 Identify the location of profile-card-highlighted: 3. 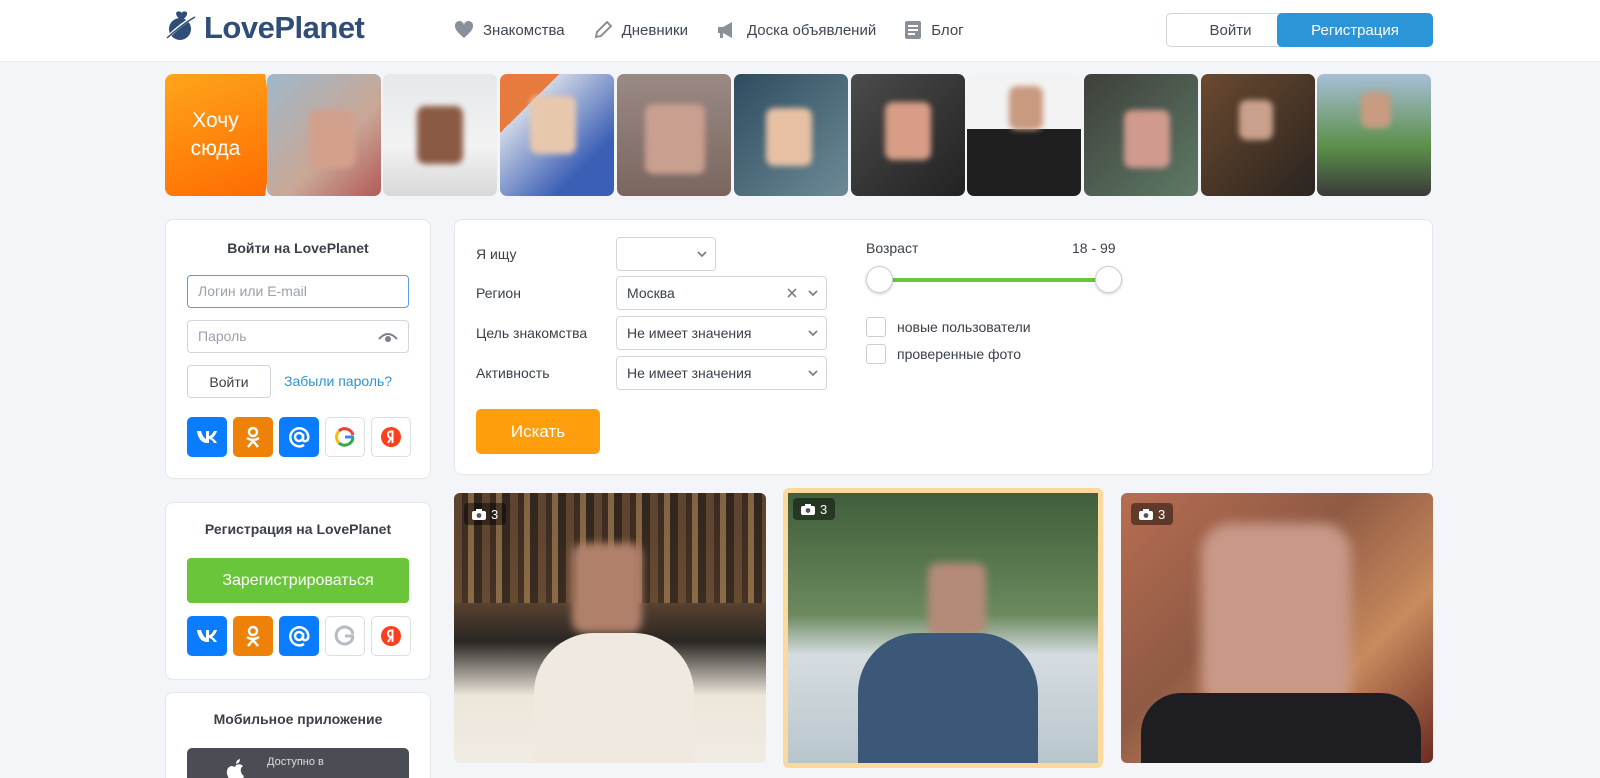
(943, 628).